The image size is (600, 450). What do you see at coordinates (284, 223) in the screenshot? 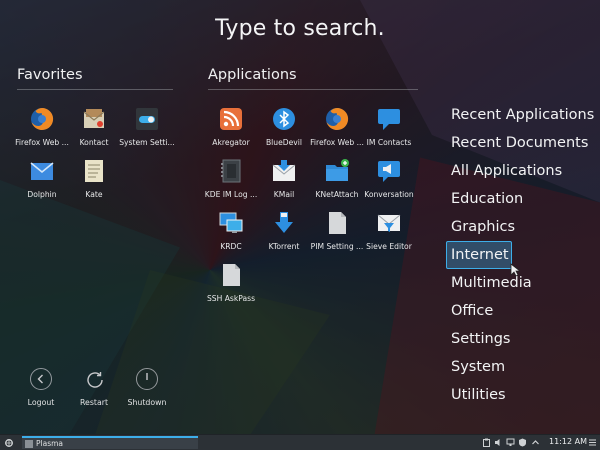
I see `torrent-icon` at bounding box center [284, 223].